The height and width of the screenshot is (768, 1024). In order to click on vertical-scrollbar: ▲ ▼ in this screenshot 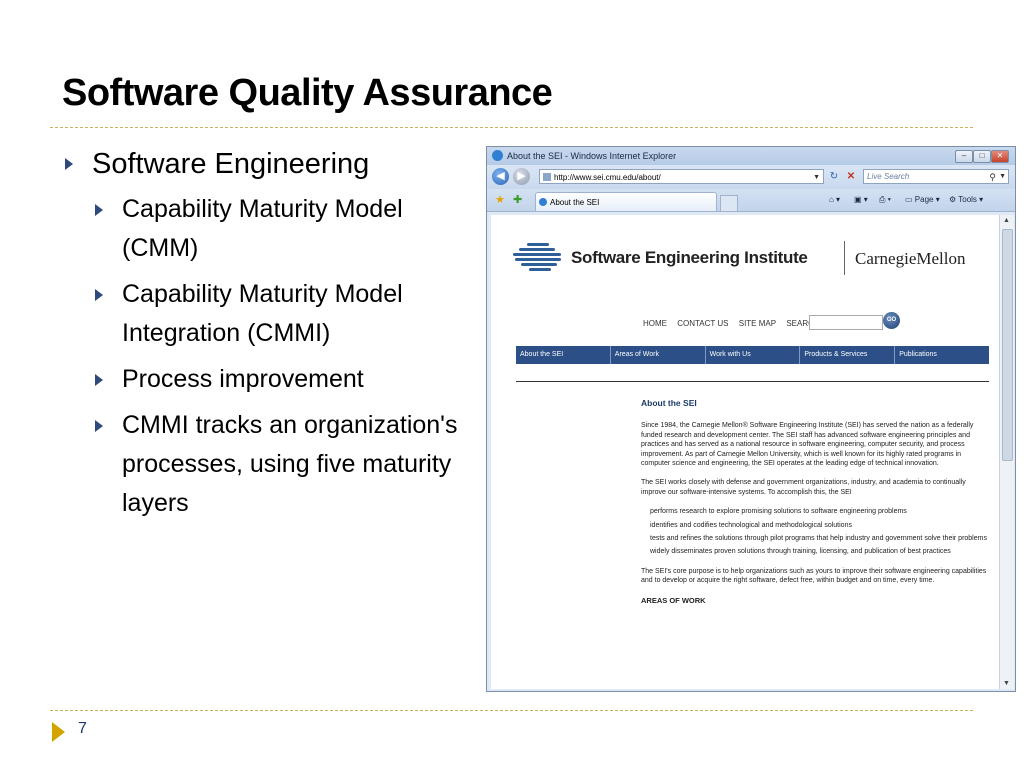, I will do `click(1006, 452)`.